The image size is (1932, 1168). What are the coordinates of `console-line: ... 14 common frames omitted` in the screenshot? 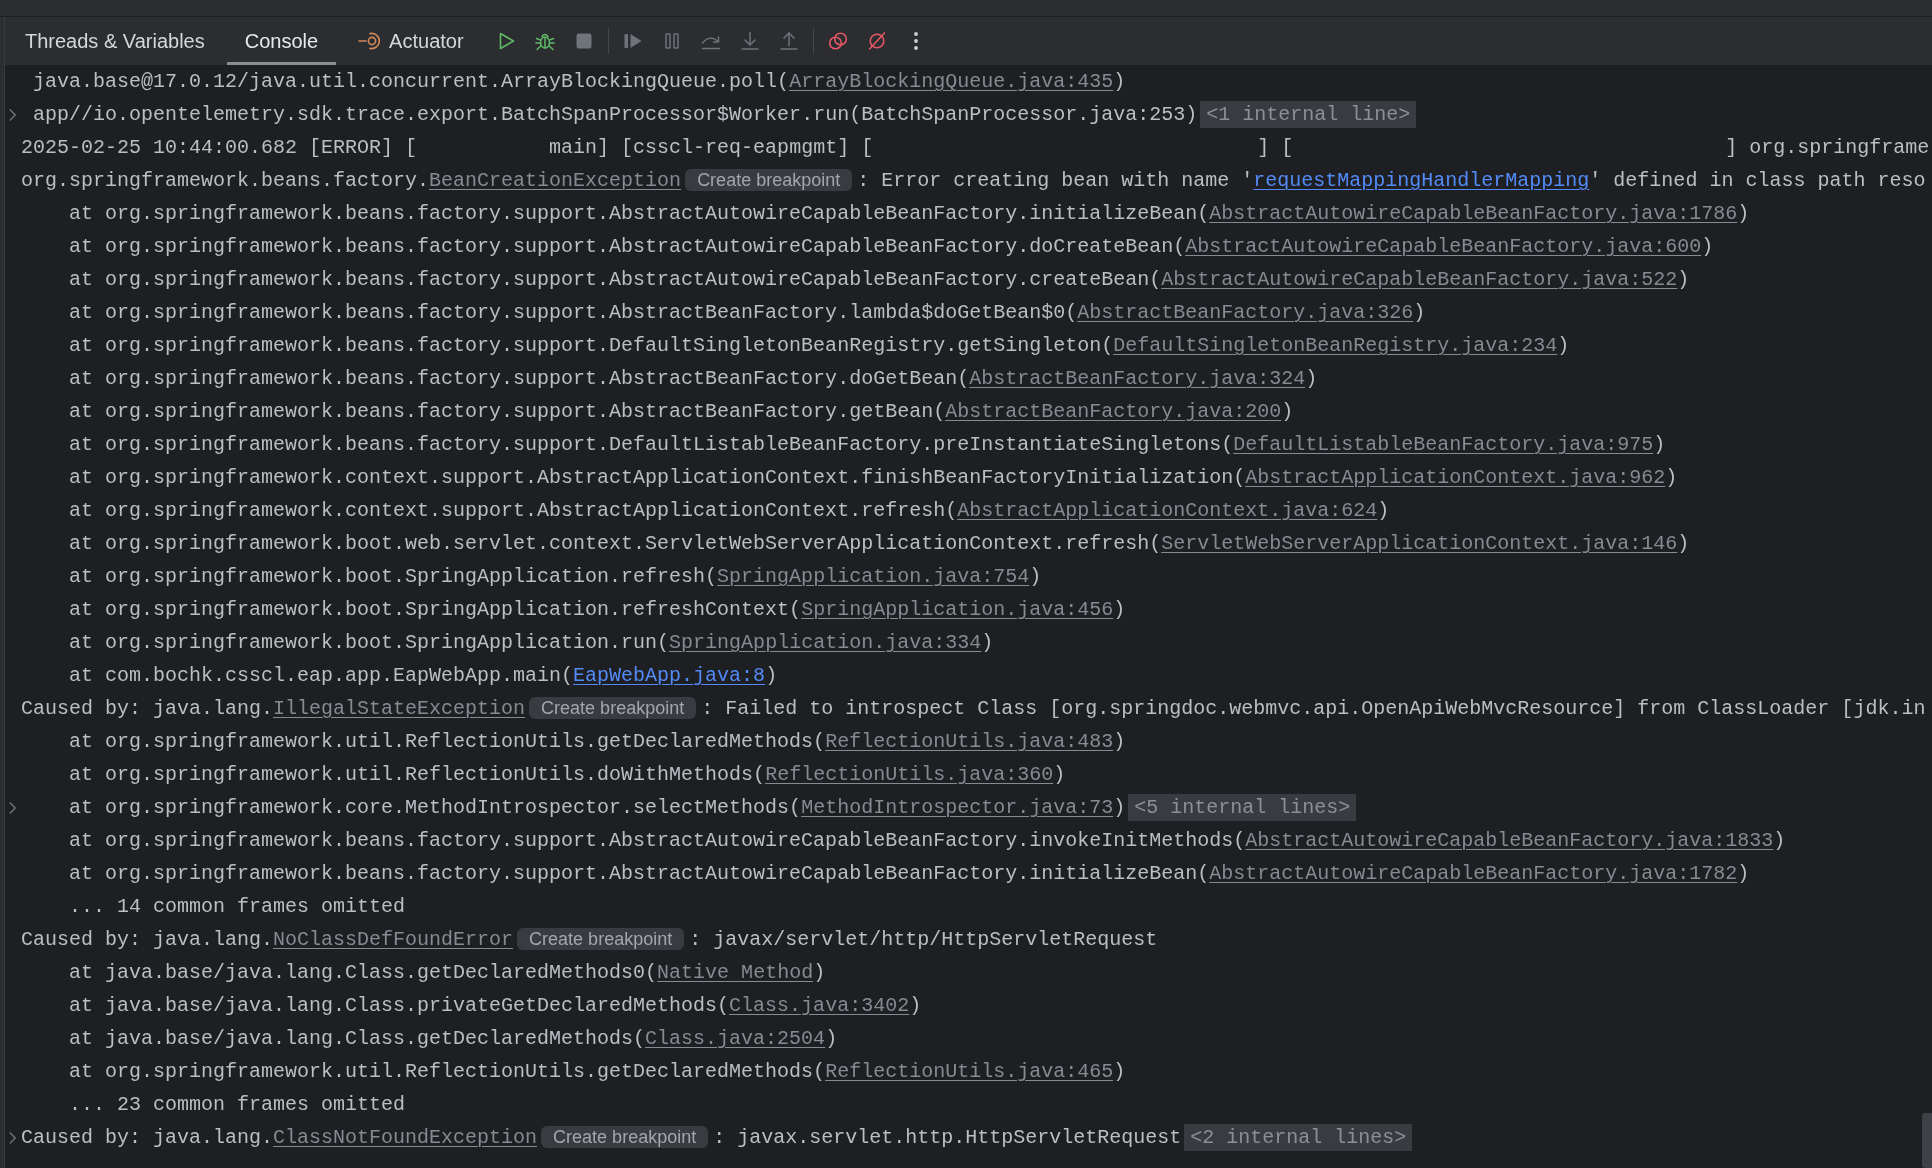 It's located at (237, 907).